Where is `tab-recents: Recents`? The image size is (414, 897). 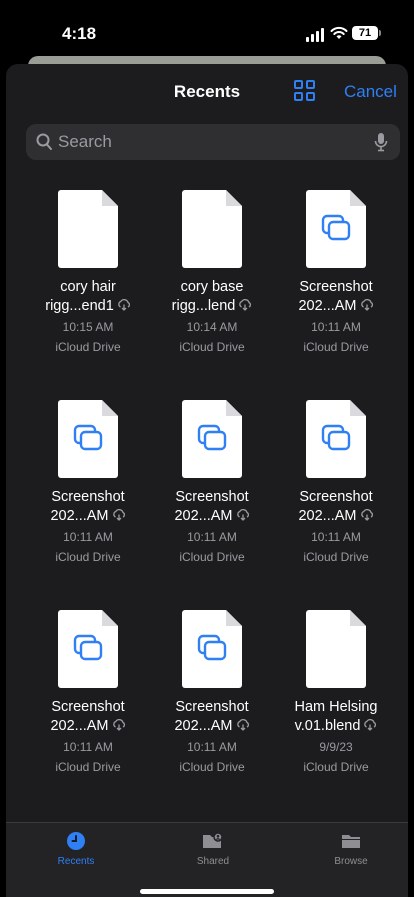
tab-recents: Recents is located at coordinates (76, 849).